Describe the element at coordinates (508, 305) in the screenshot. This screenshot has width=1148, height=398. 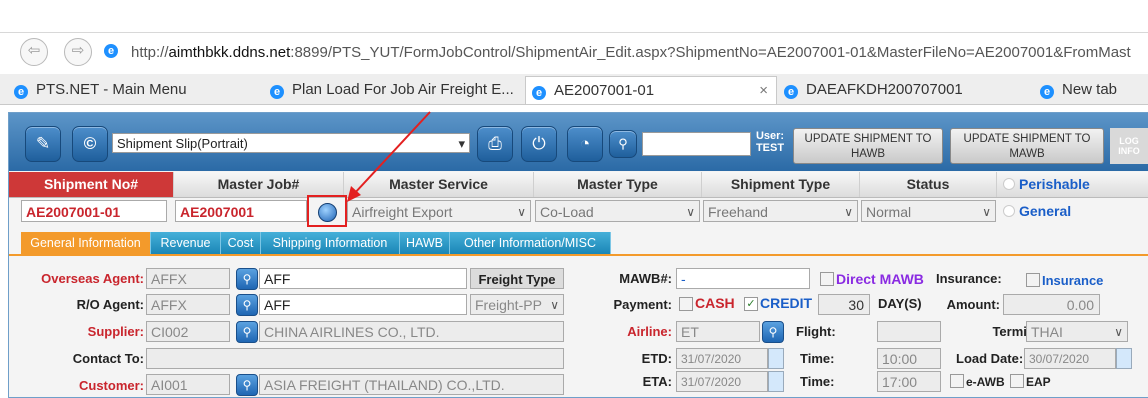
I see `freight-type-value: Freight-PP` at that location.